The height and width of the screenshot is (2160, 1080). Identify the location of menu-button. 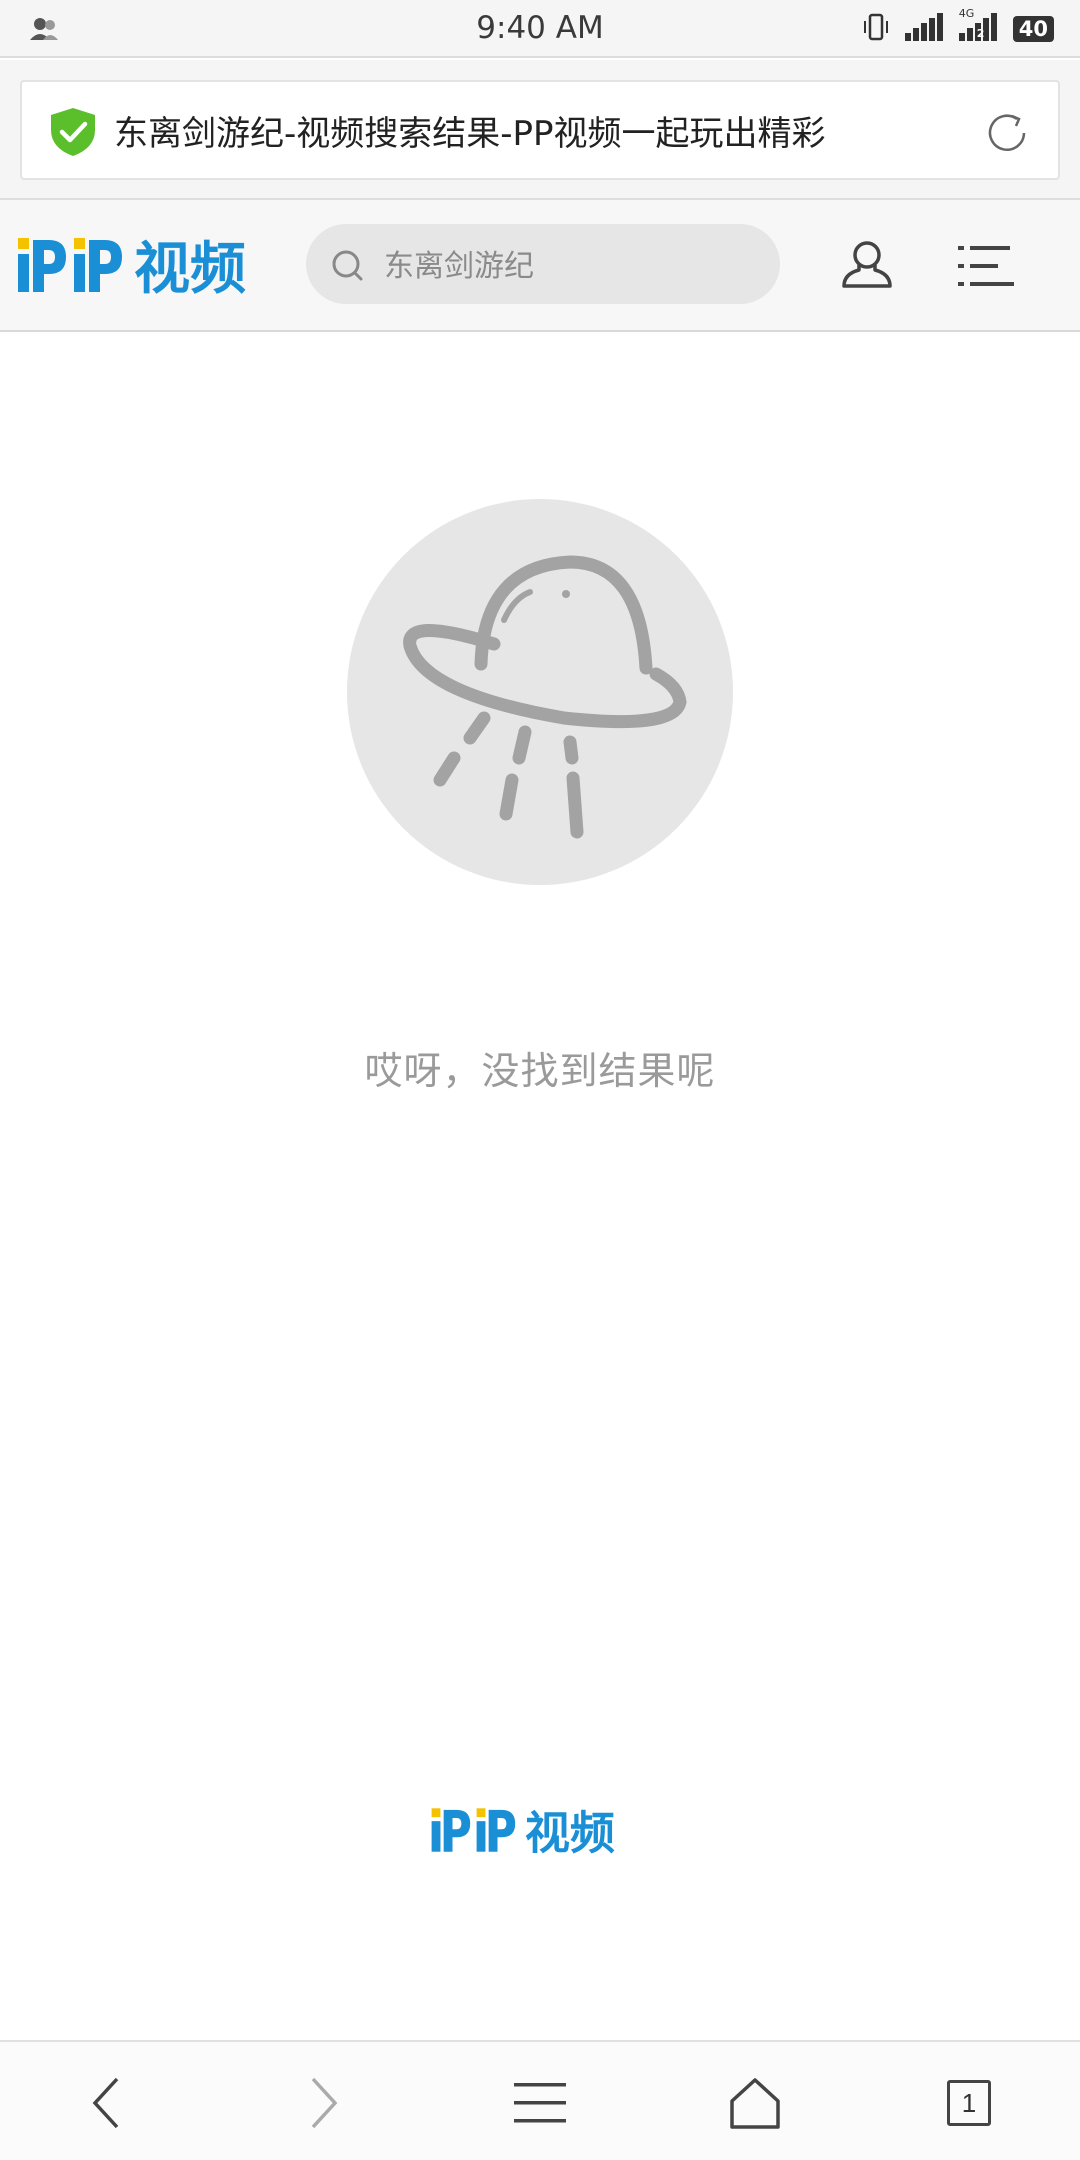
(540, 2105).